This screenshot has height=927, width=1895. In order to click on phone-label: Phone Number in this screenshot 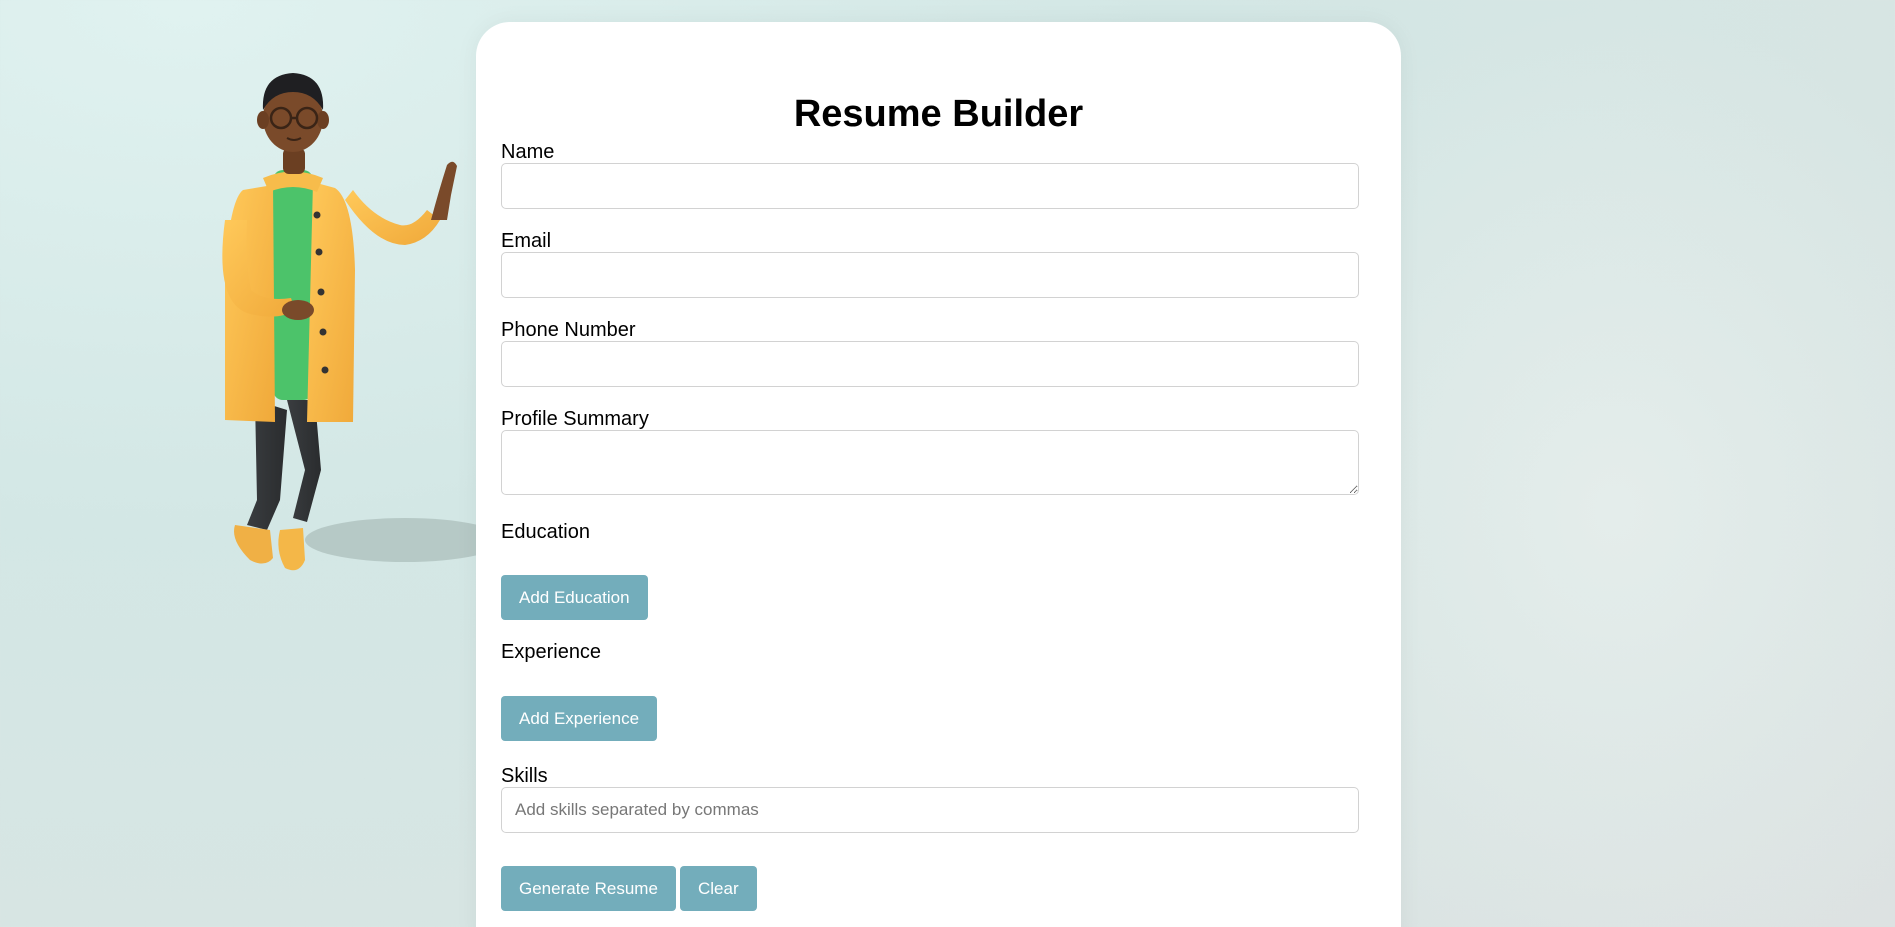, I will do `click(568, 330)`.